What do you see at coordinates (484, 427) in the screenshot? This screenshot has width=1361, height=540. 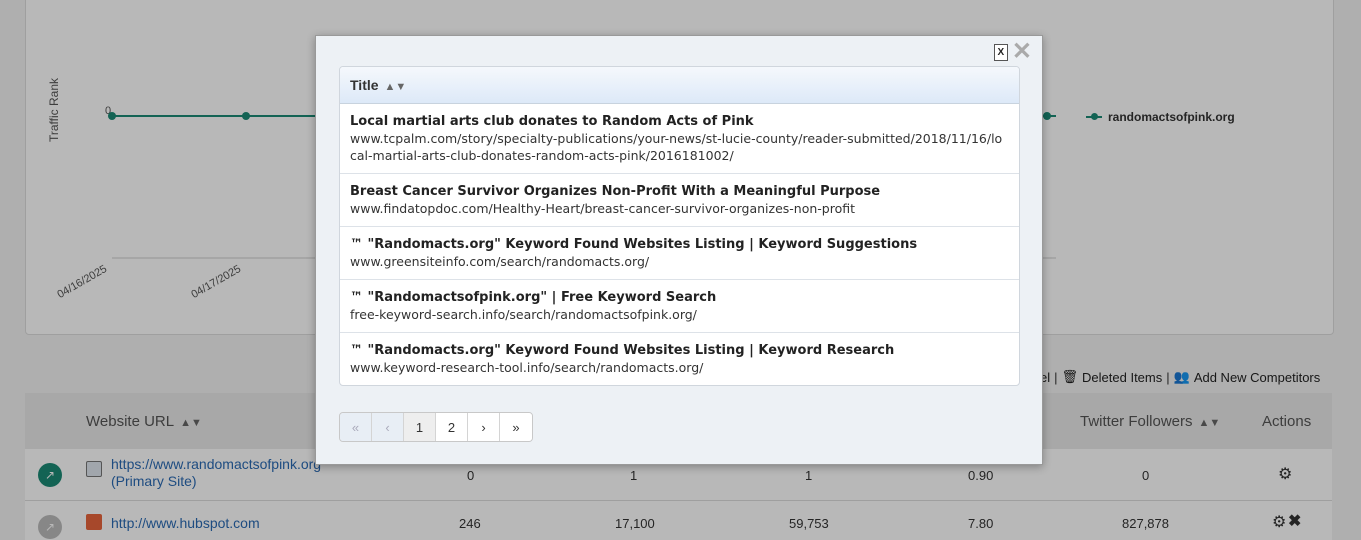 I see `next-page-button: ›` at bounding box center [484, 427].